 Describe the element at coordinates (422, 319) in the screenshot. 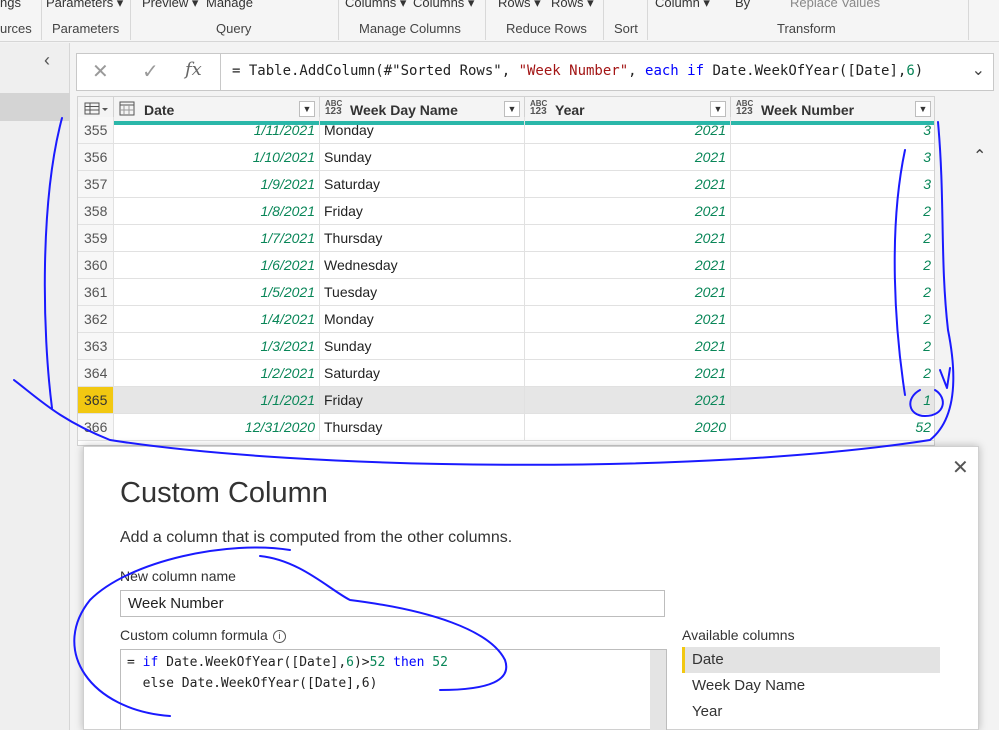

I see `cell-week-day-name: Monday` at that location.